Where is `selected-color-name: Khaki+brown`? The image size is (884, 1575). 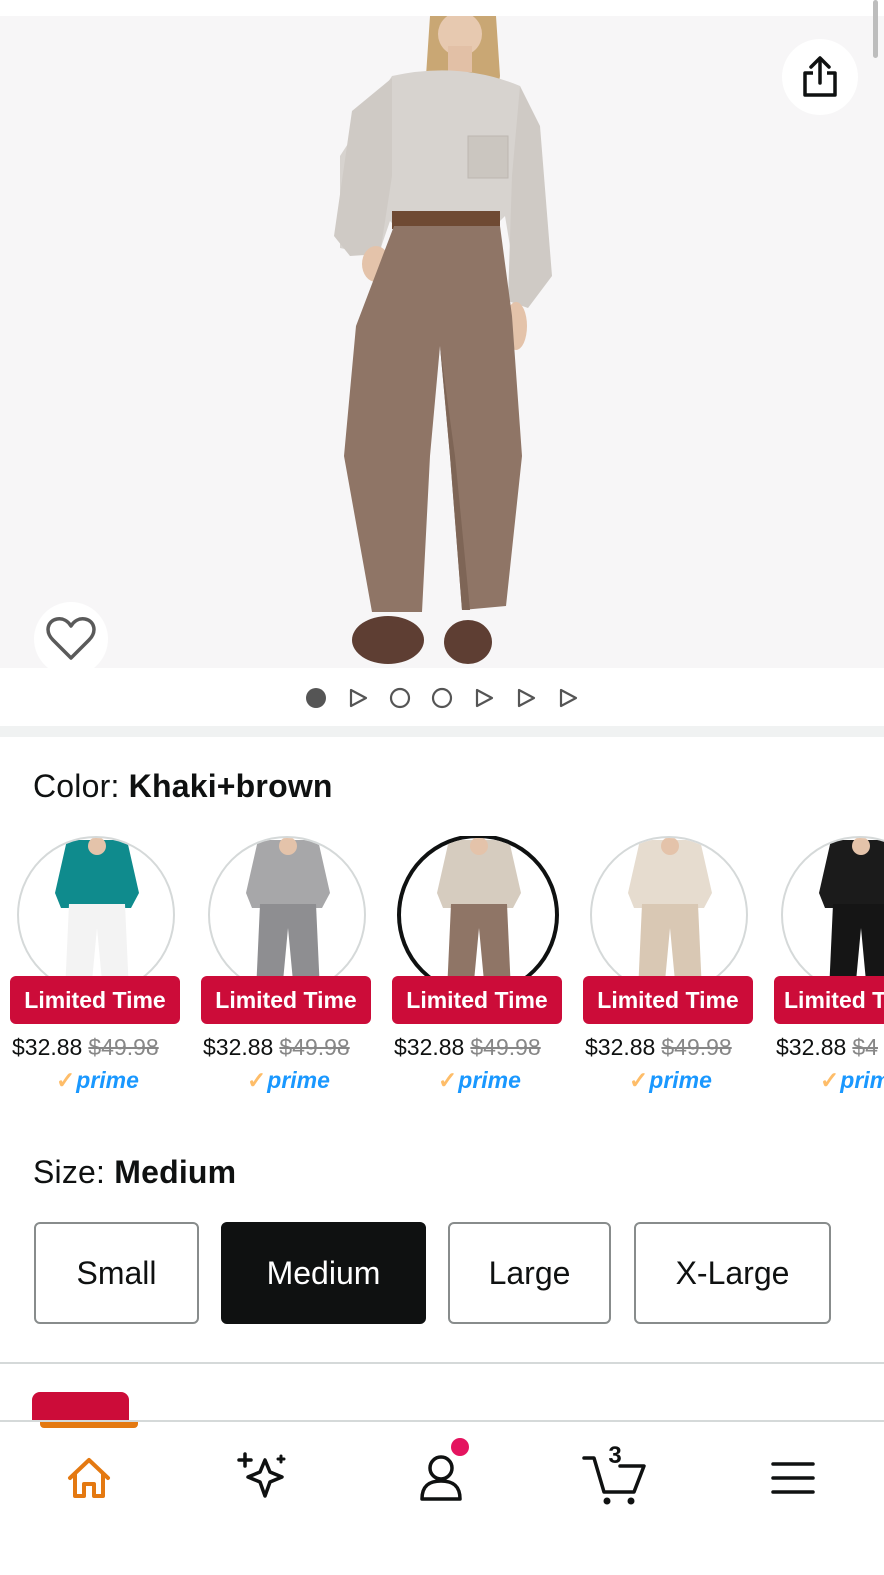 selected-color-name: Khaki+brown is located at coordinates (230, 786).